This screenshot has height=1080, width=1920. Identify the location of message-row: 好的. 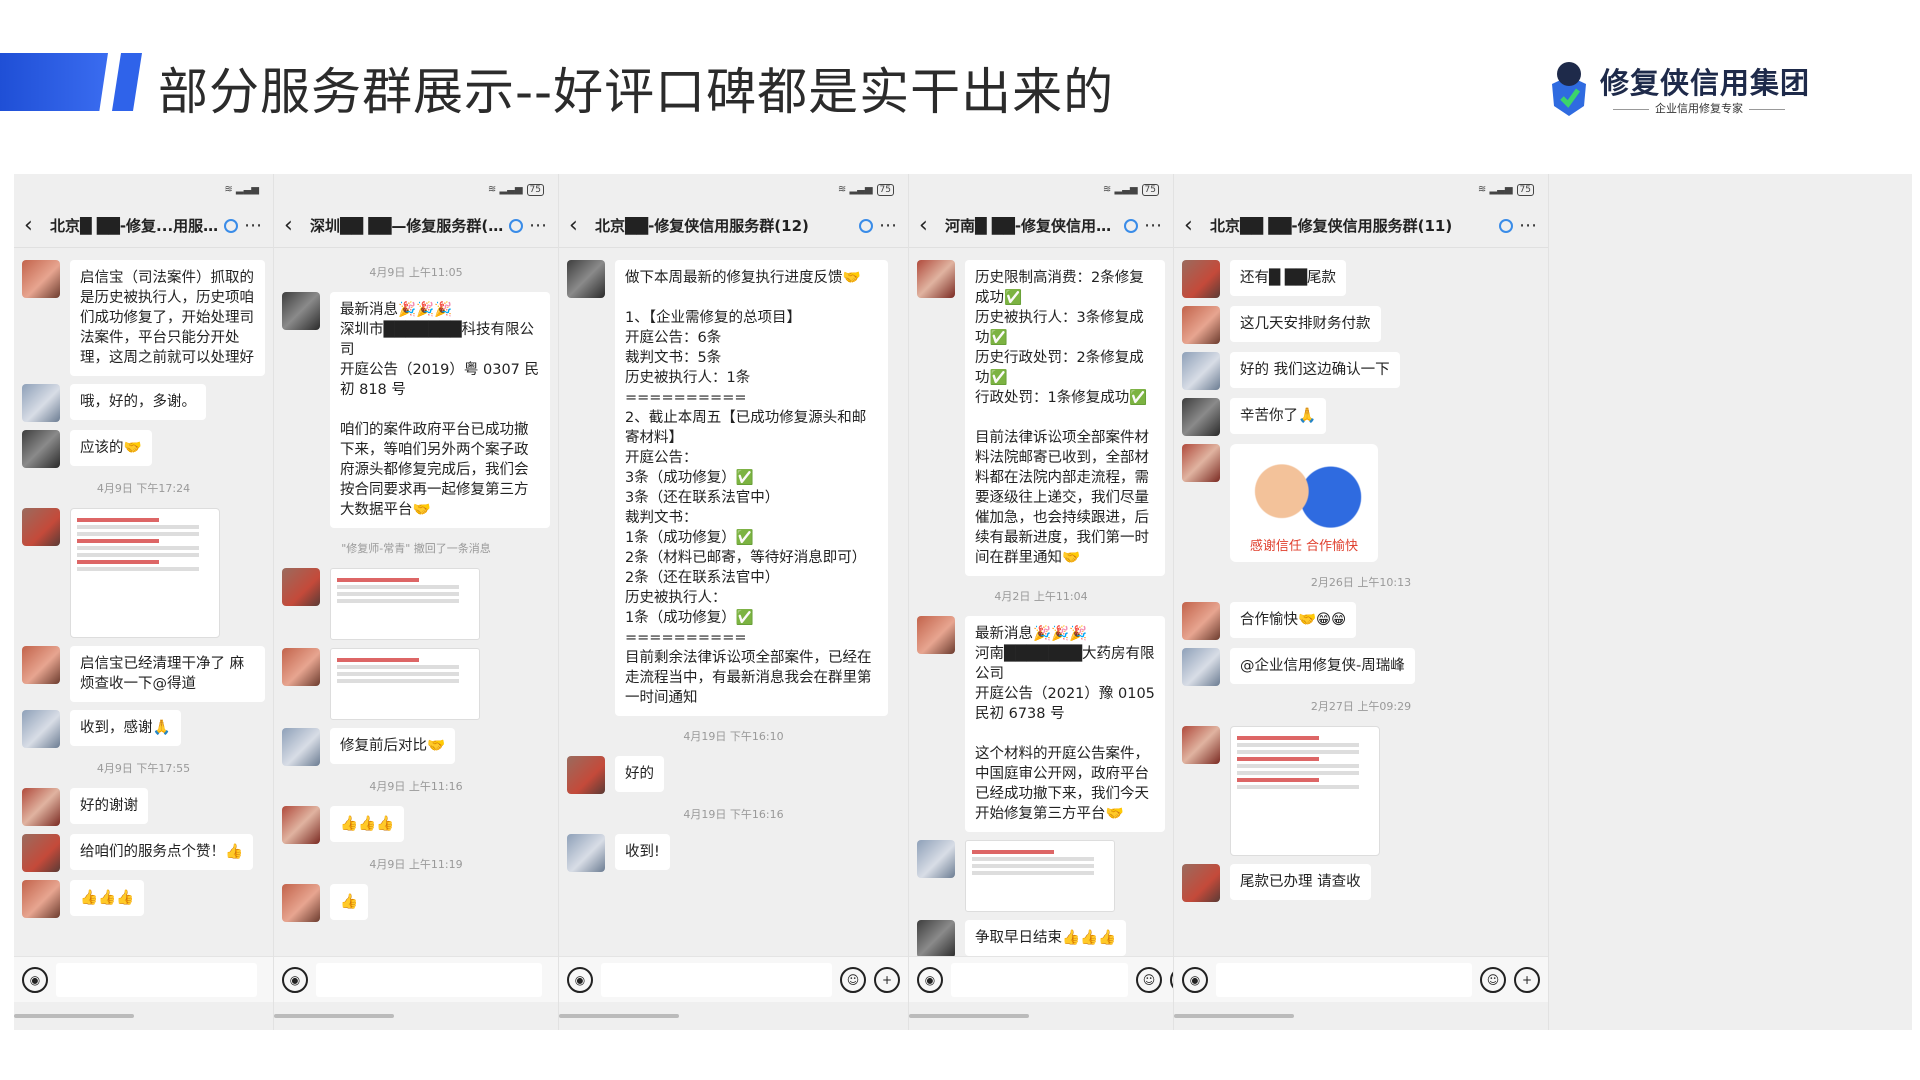
(733, 775).